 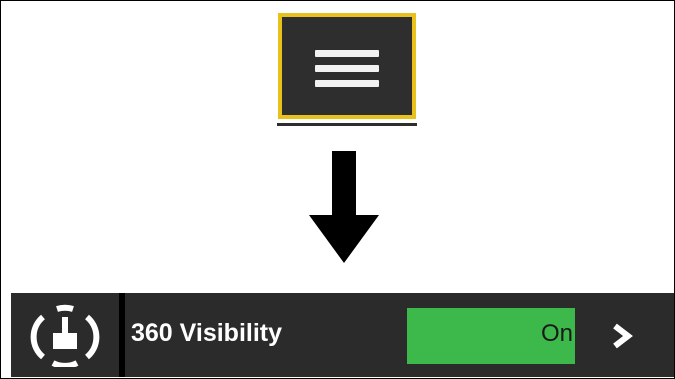 What do you see at coordinates (344, 207) in the screenshot?
I see `arrow-down-icon` at bounding box center [344, 207].